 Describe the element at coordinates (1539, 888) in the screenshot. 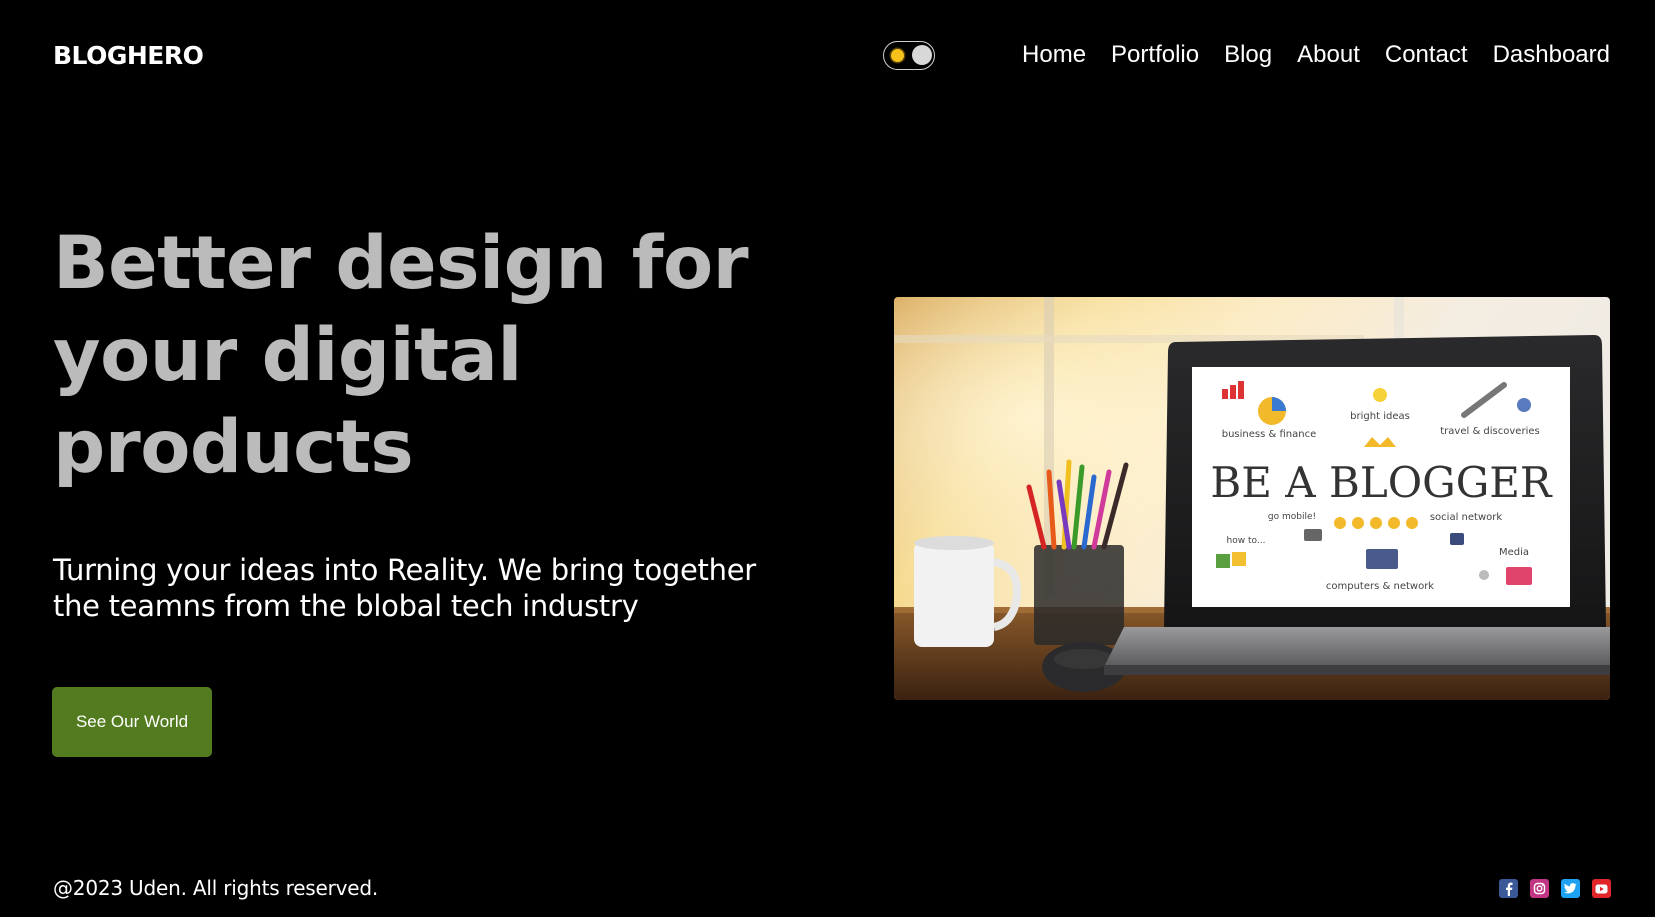

I see `instagram-icon` at that location.